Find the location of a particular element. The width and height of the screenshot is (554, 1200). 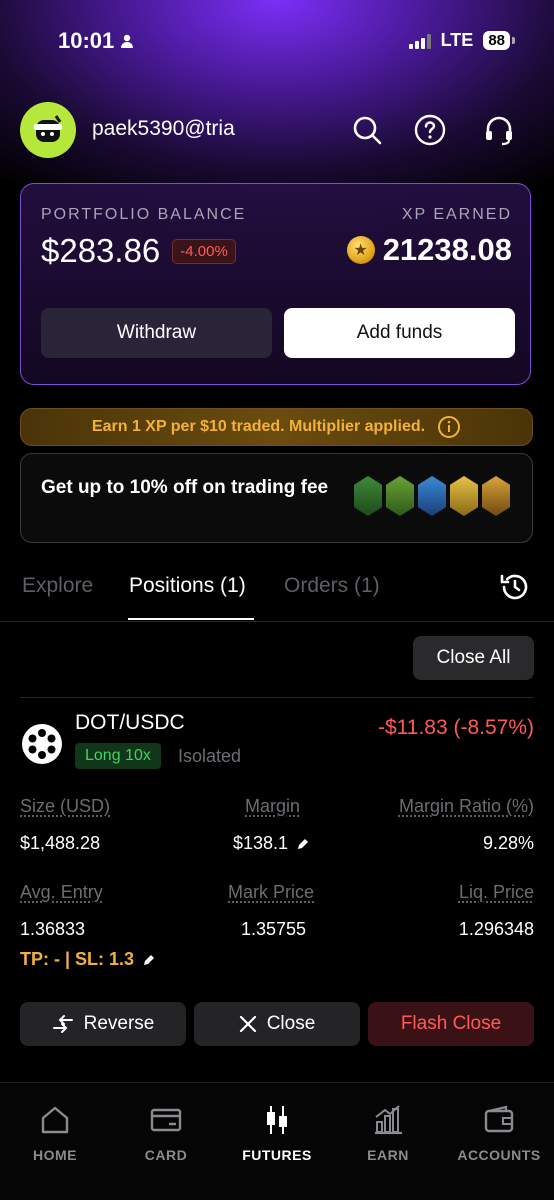

close-label: Close is located at coordinates (291, 1023).